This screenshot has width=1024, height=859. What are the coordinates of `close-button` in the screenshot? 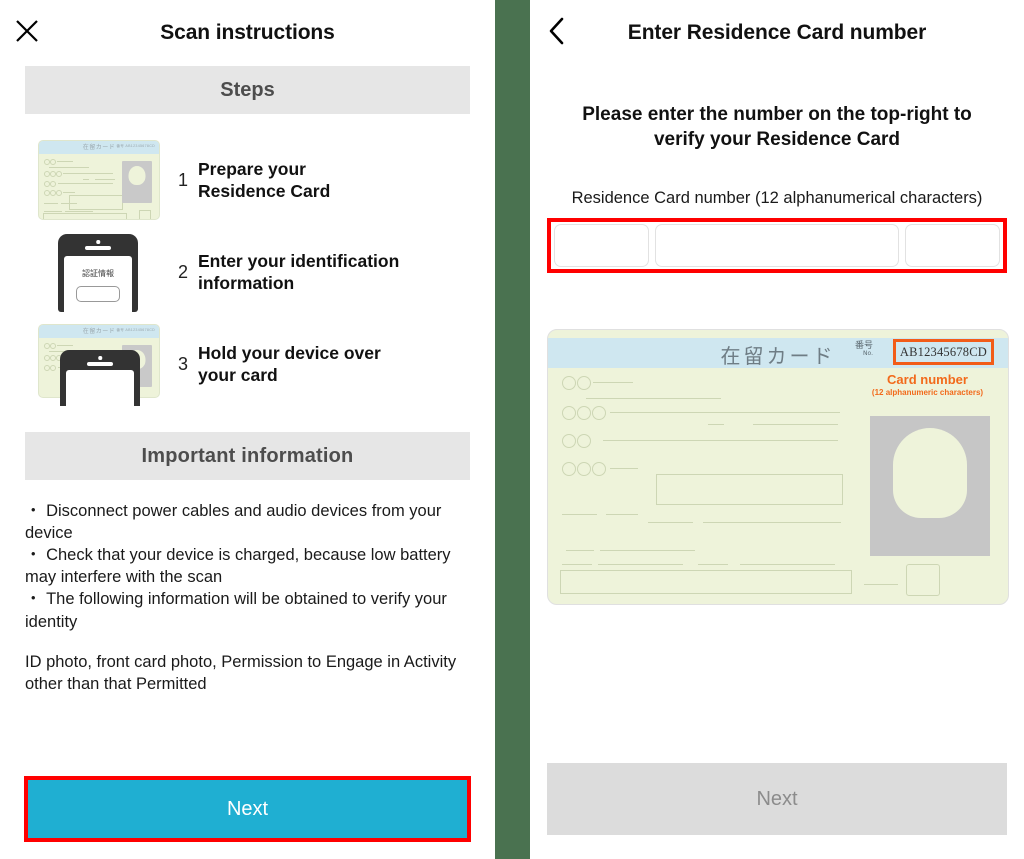 It's located at (27, 33).